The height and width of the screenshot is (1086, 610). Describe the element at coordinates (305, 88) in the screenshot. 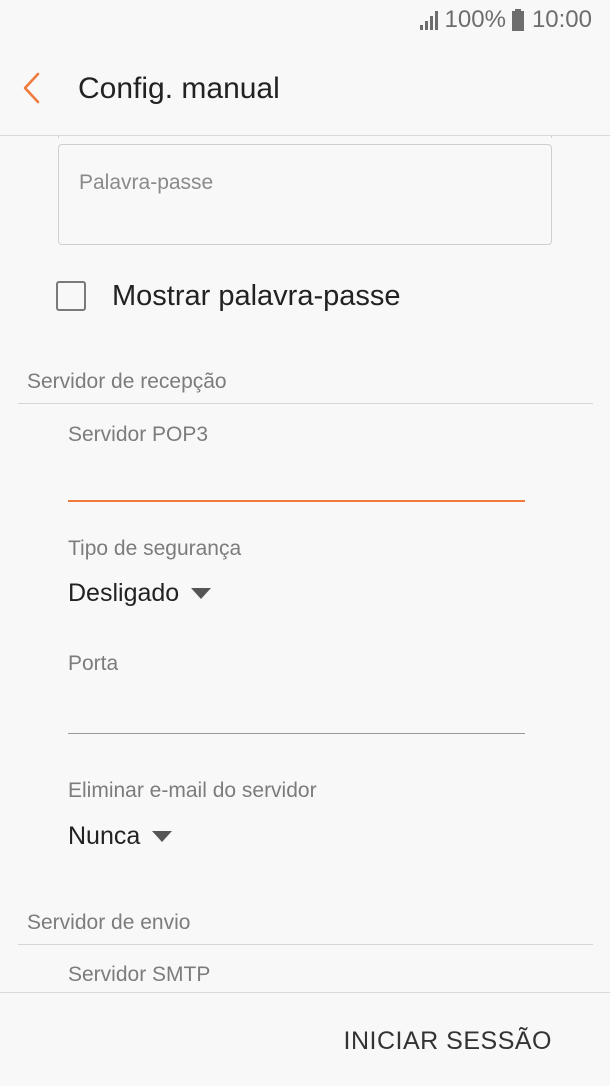

I see `app-bar: Config. manual` at that location.